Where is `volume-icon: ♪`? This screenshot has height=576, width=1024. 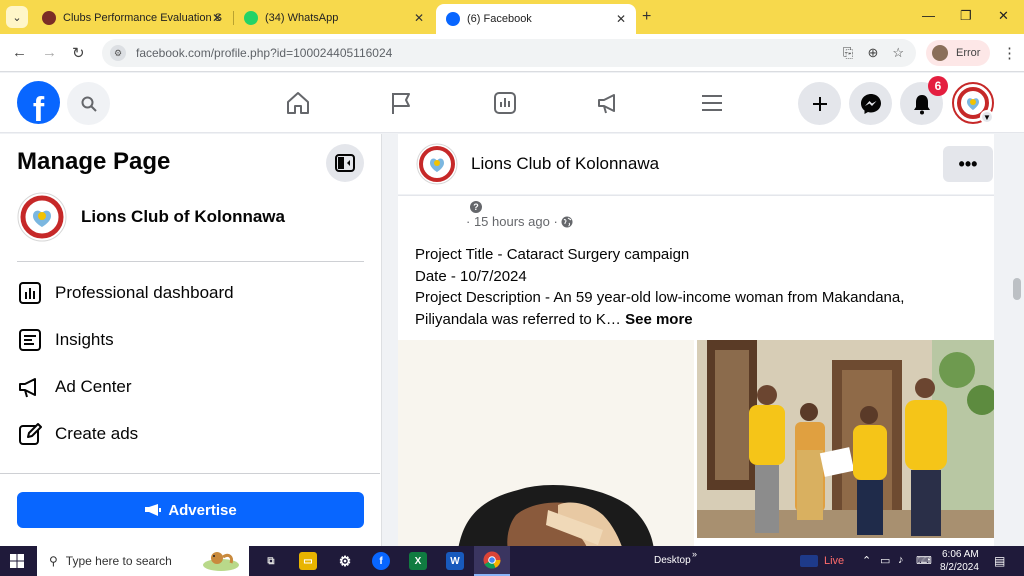 volume-icon: ♪ is located at coordinates (901, 560).